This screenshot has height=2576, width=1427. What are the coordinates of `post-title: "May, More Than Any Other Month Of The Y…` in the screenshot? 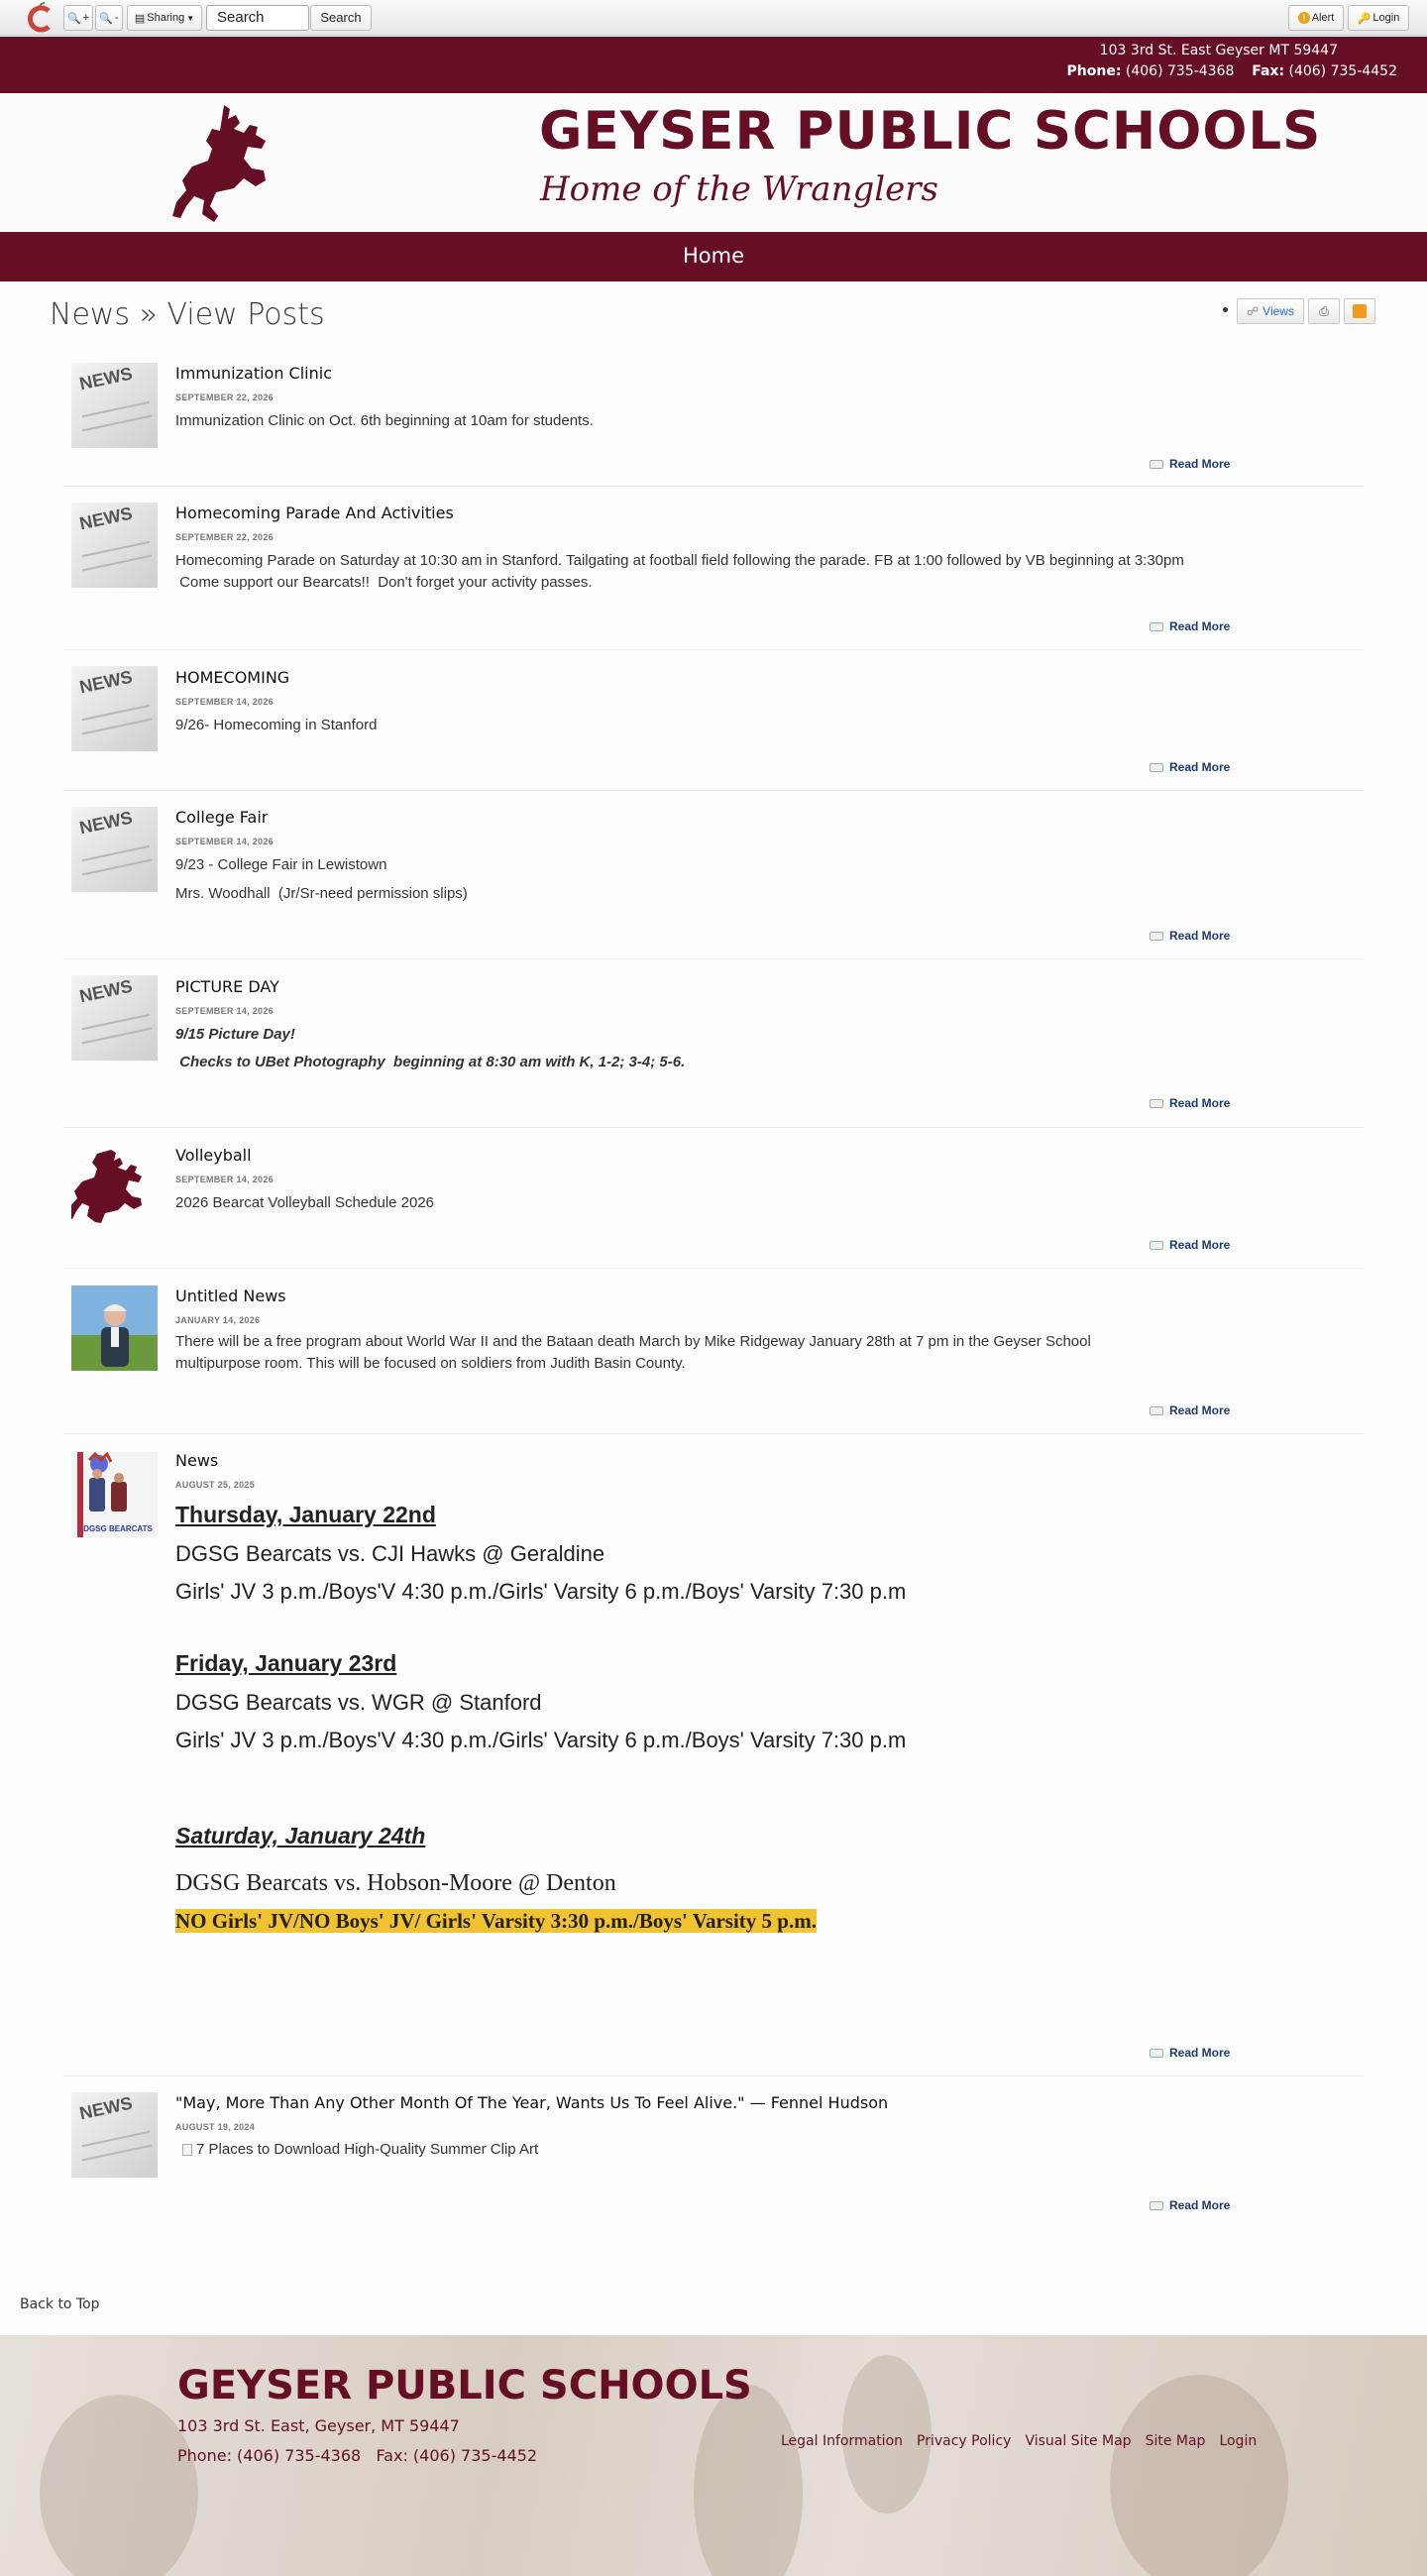 It's located at (531, 2102).